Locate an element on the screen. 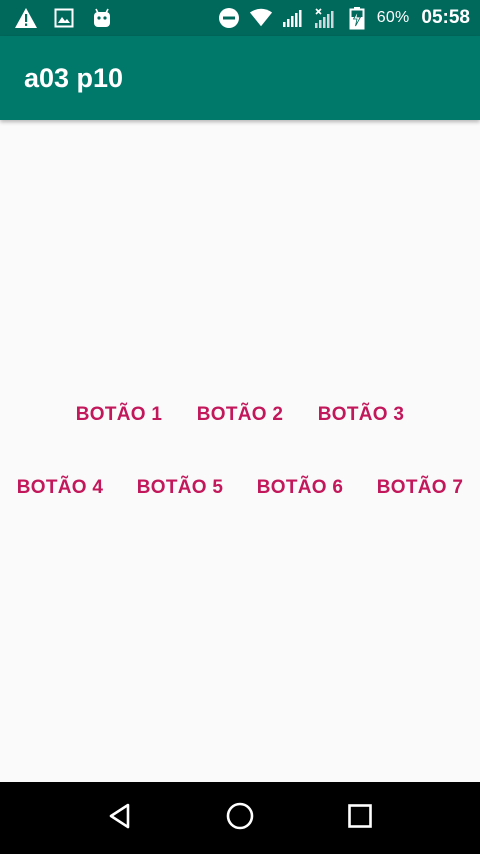 This screenshot has width=480, height=854. back-button is located at coordinates (120, 818).